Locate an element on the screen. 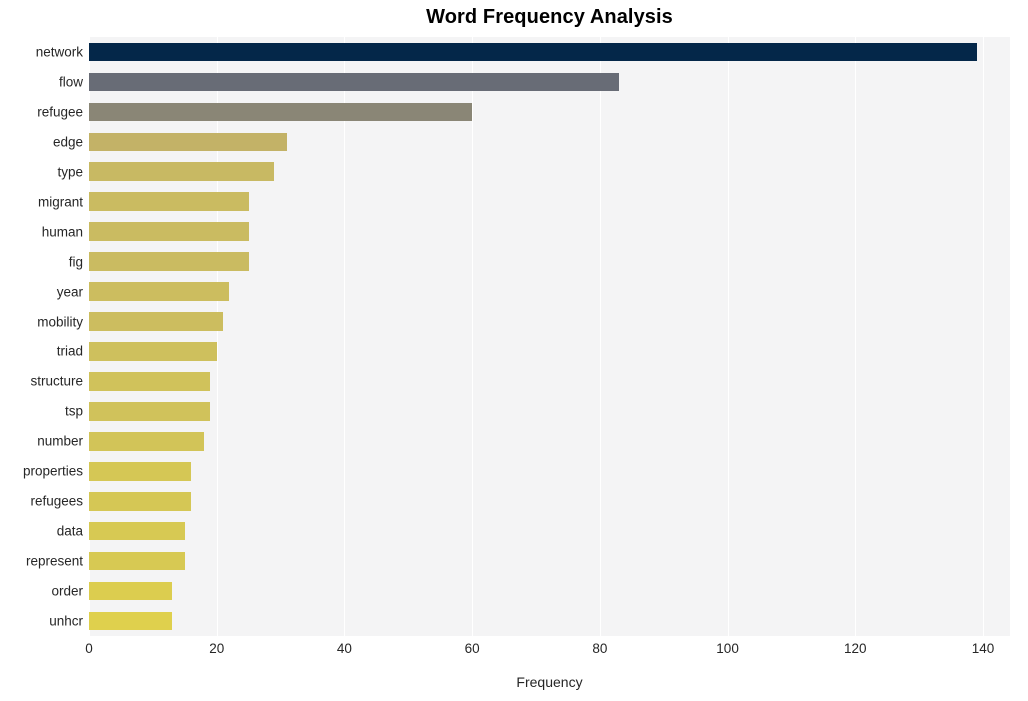 This screenshot has width=1028, height=701. bar-data is located at coordinates (137, 531).